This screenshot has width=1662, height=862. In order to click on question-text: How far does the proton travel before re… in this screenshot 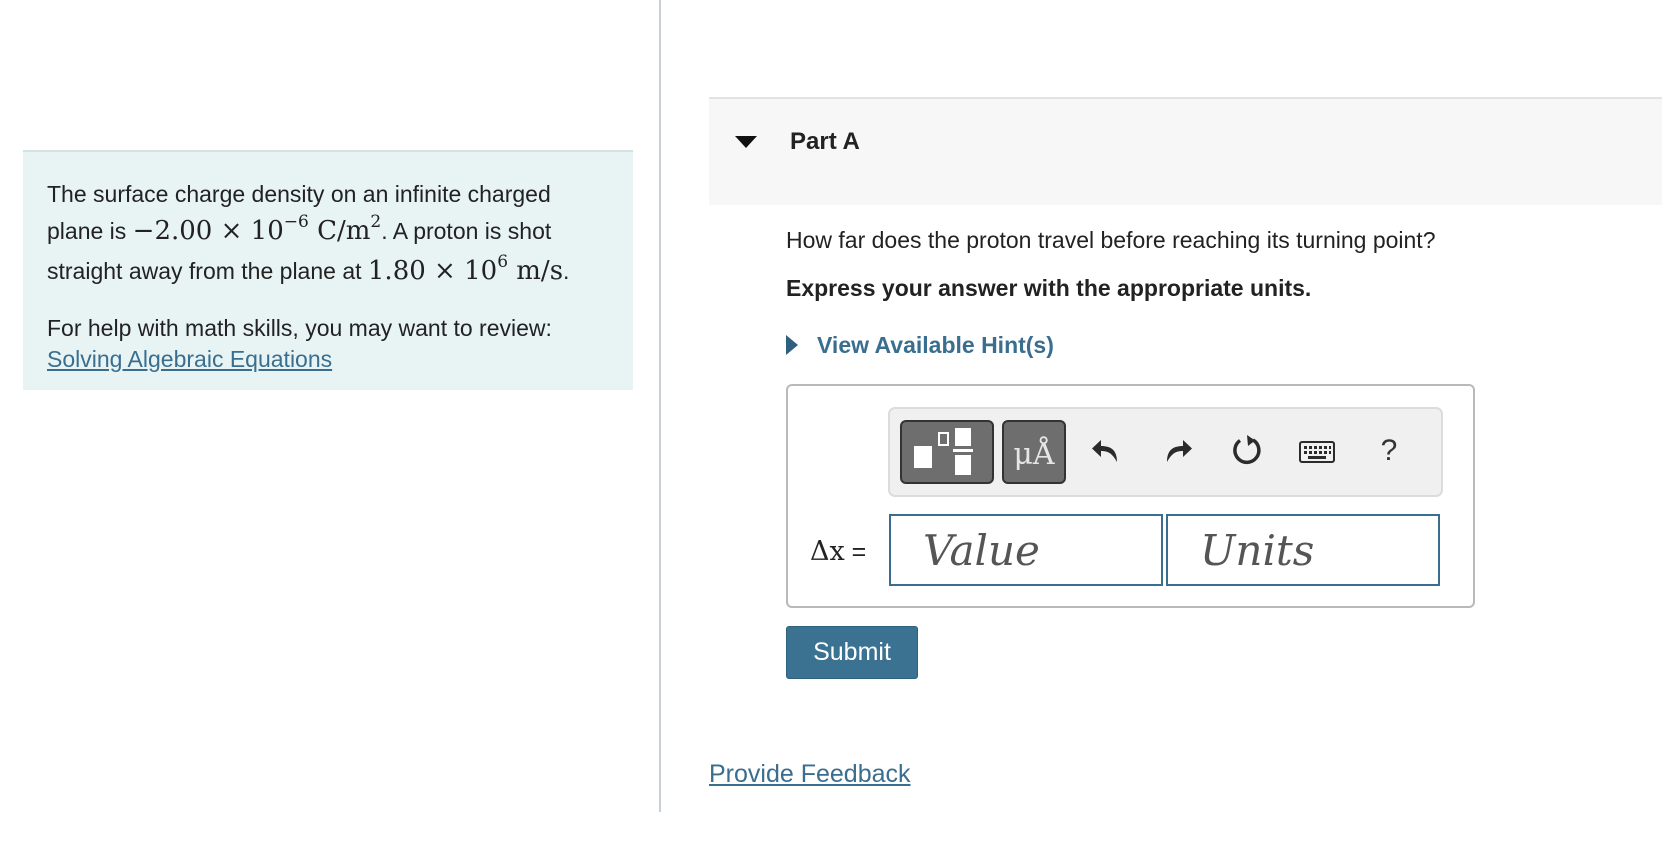, I will do `click(1111, 240)`.